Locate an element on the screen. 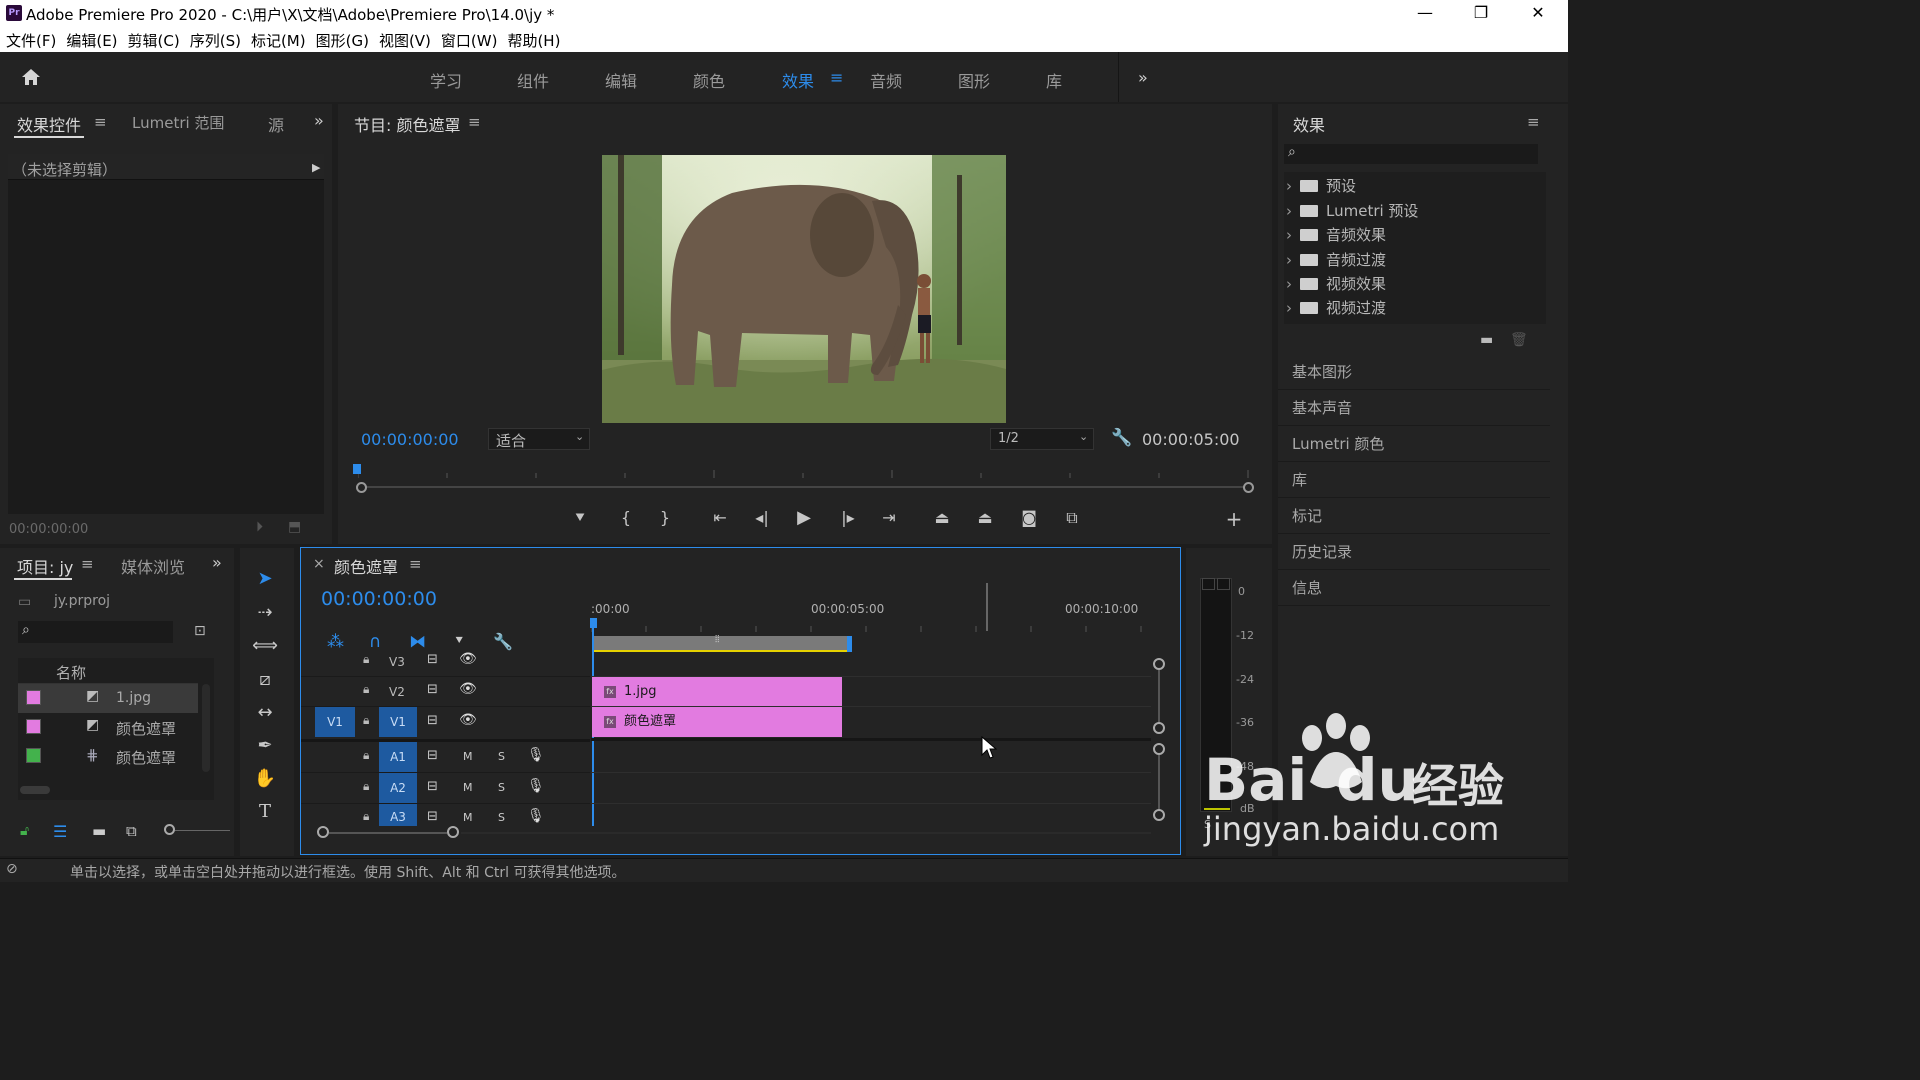 This screenshot has width=1920, height=1080. menu-graphics: 图形(G) is located at coordinates (342, 40).